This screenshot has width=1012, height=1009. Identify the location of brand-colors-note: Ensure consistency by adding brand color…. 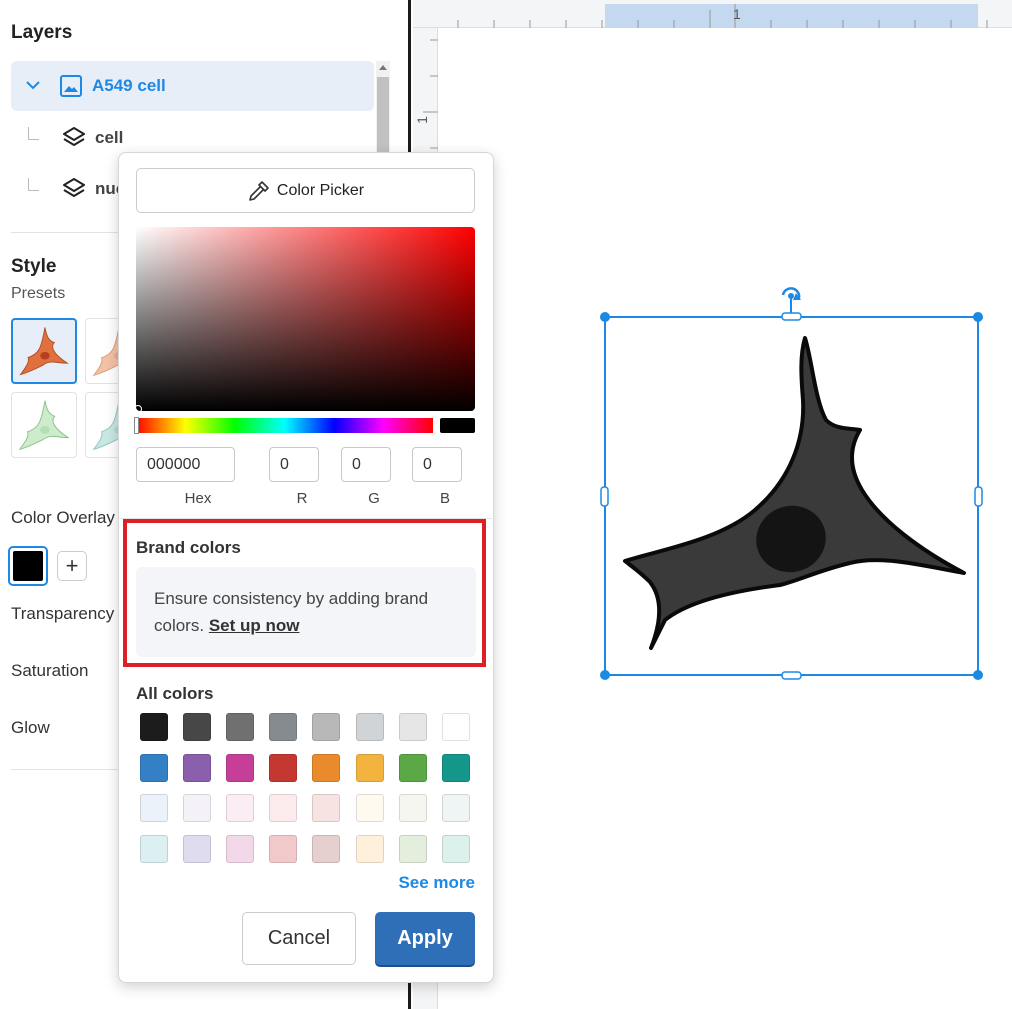
(306, 612).